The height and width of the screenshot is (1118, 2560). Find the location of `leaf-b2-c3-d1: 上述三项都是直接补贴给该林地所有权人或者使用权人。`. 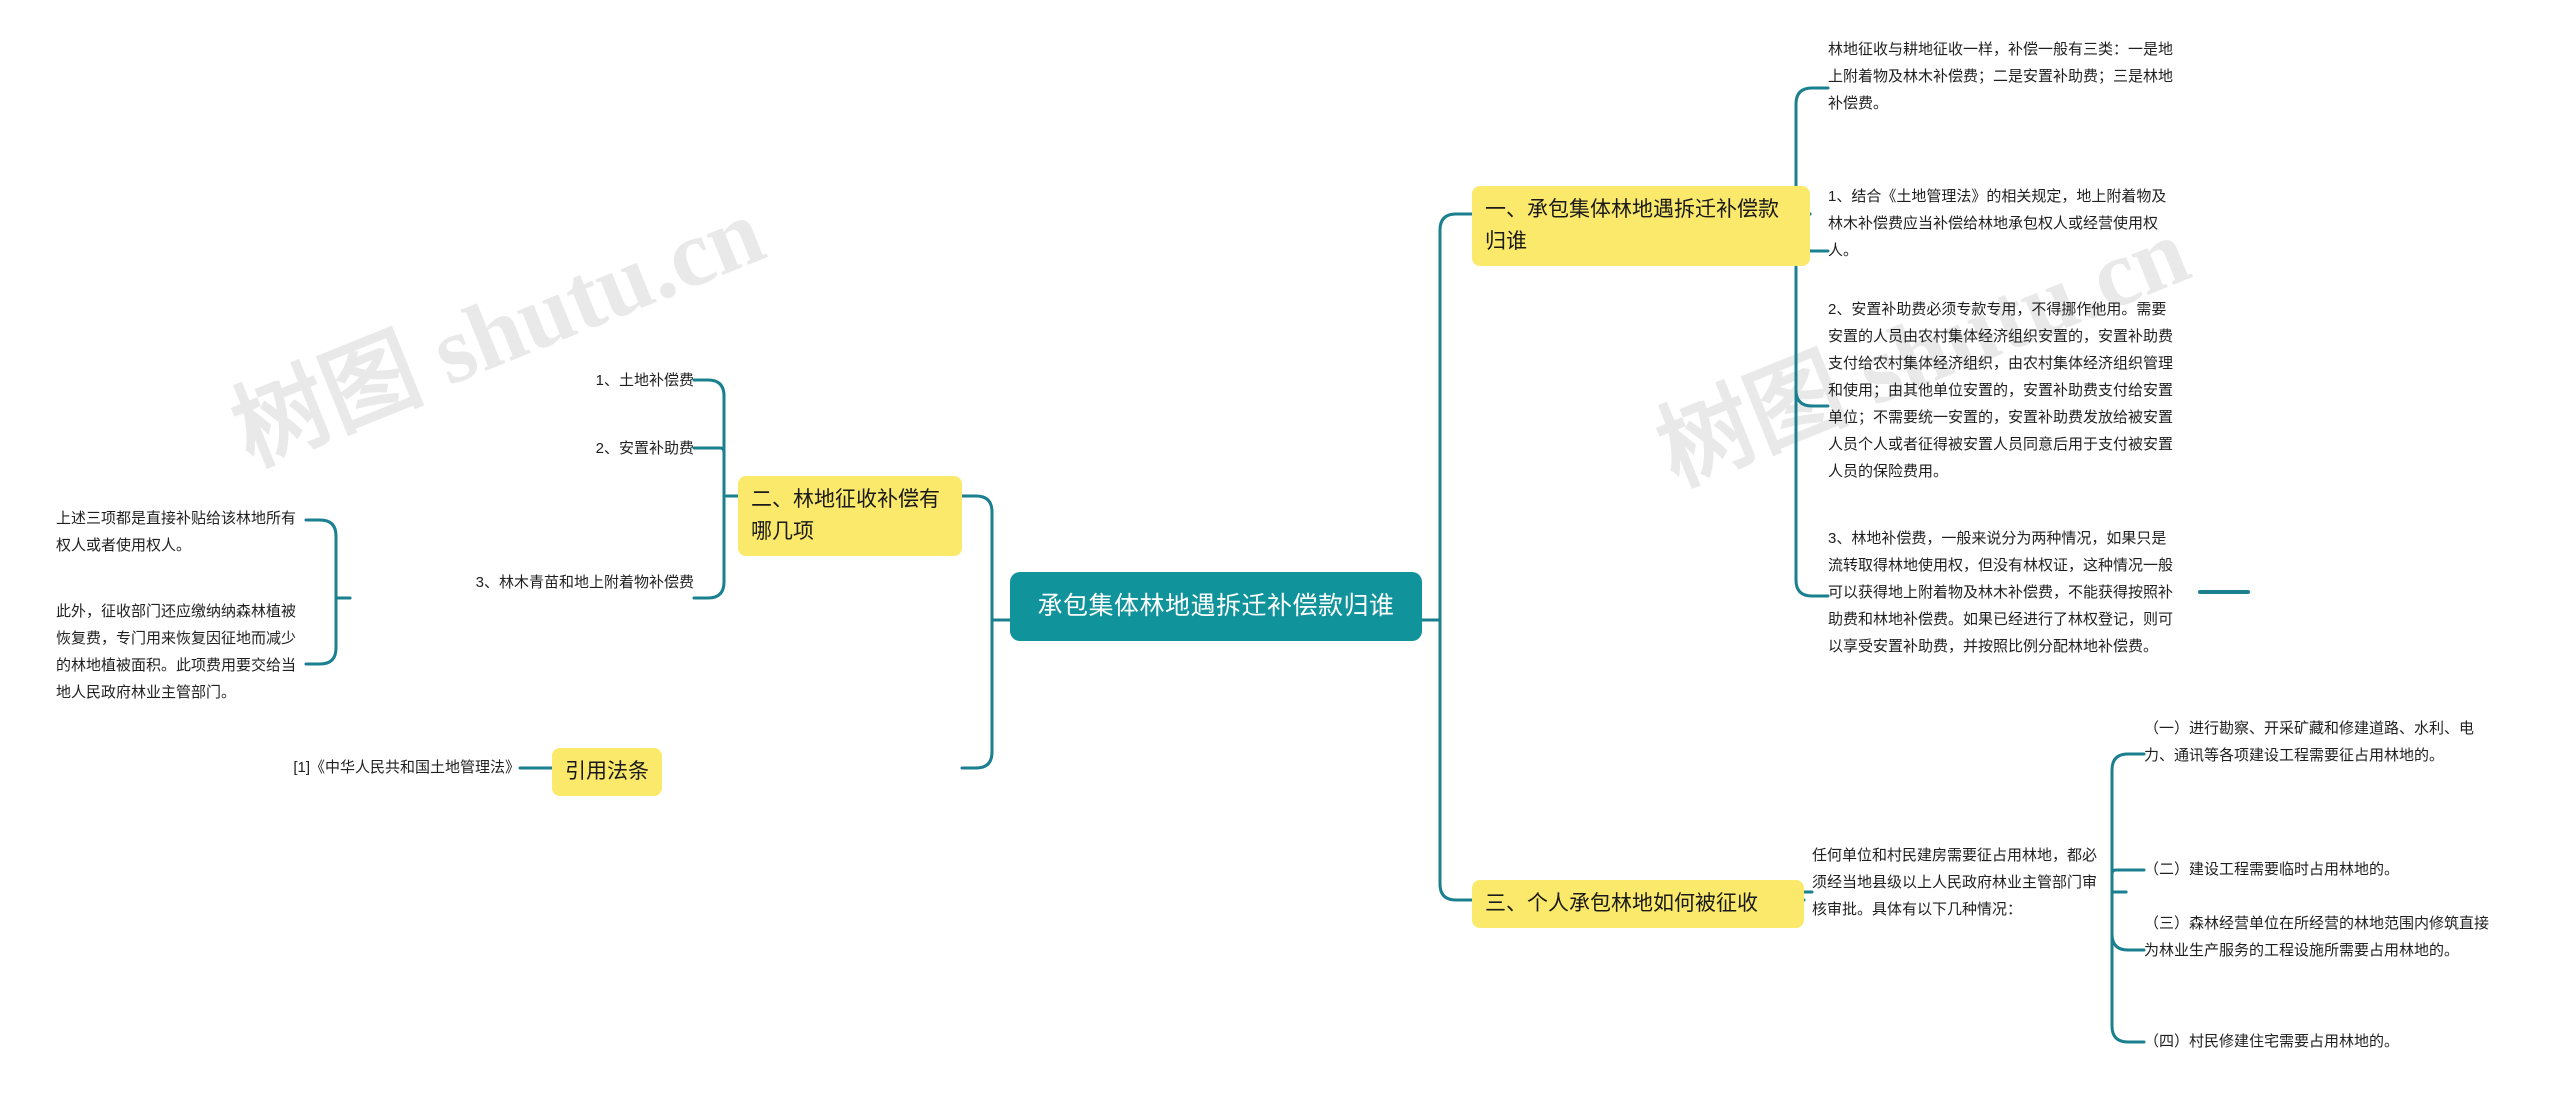

leaf-b2-c3-d1: 上述三项都是直接补贴给该林地所有权人或者使用权人。 is located at coordinates (176, 532).